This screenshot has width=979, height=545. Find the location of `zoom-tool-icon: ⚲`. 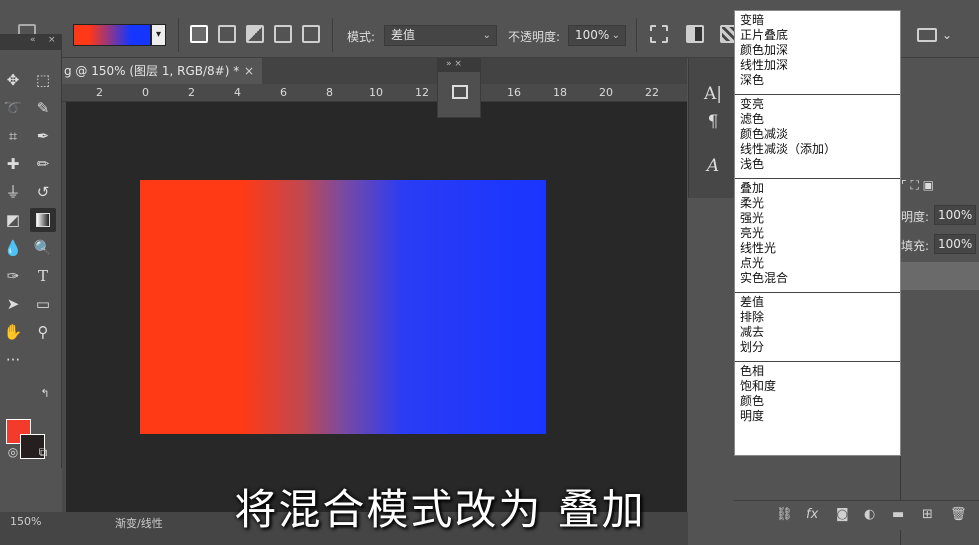

zoom-tool-icon: ⚲ is located at coordinates (43, 332).